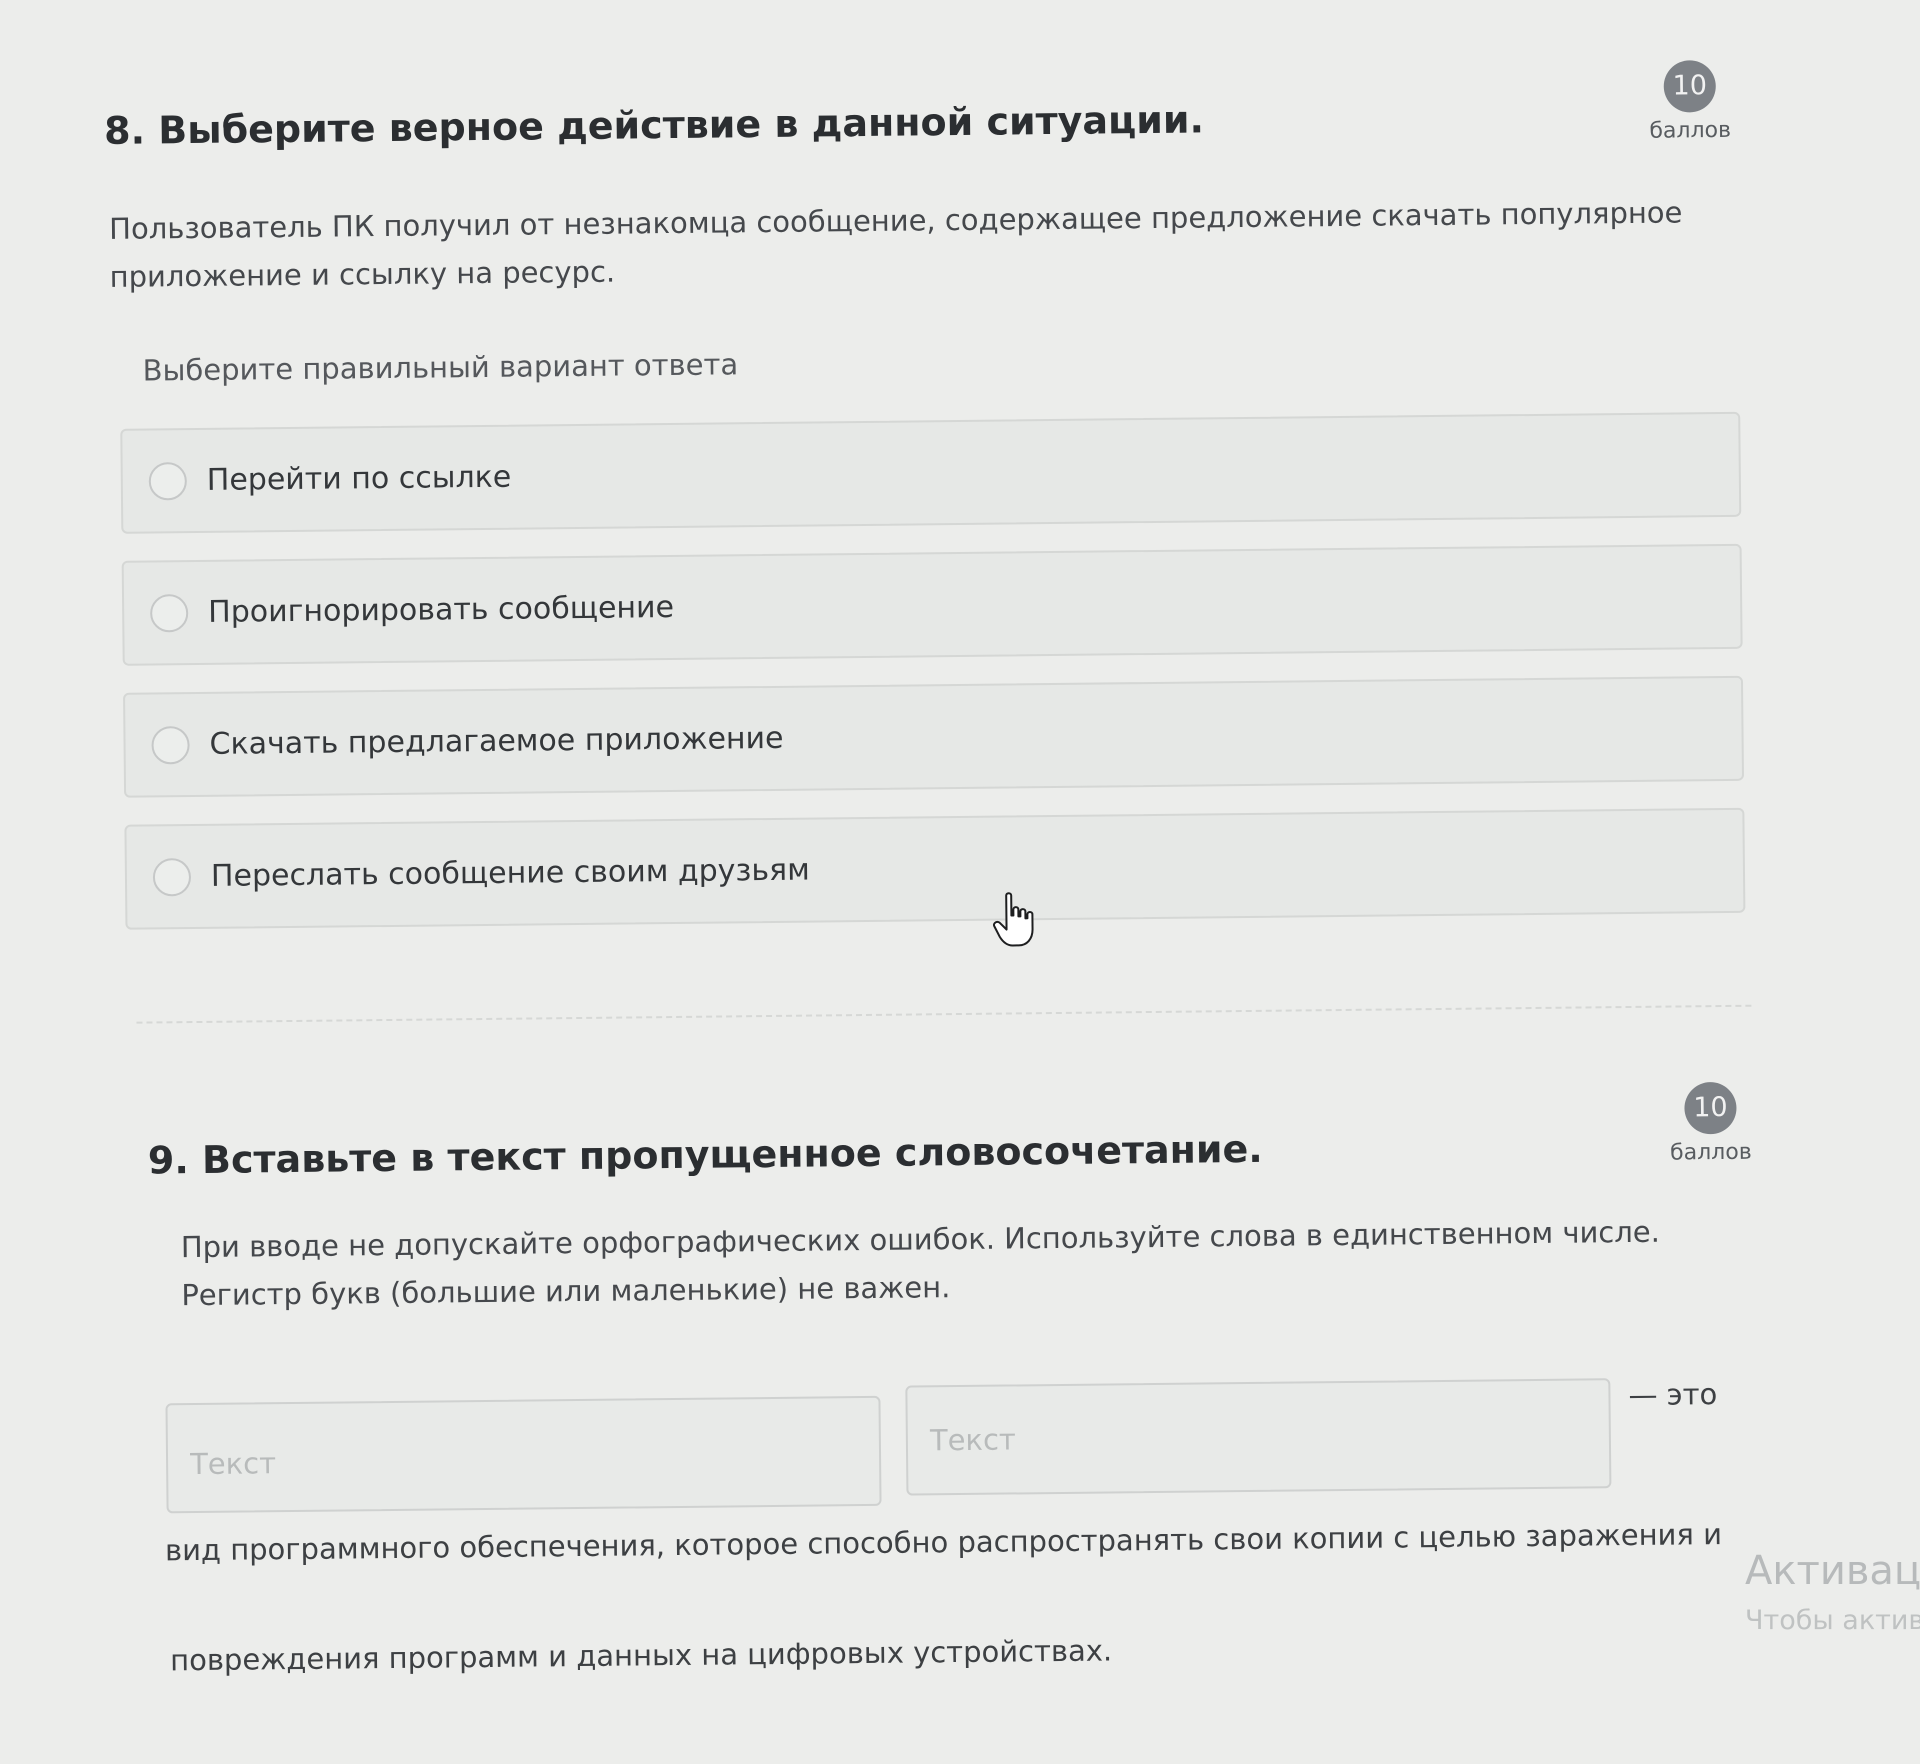  I want to click on hand-pointer-icon, so click(1013, 919).